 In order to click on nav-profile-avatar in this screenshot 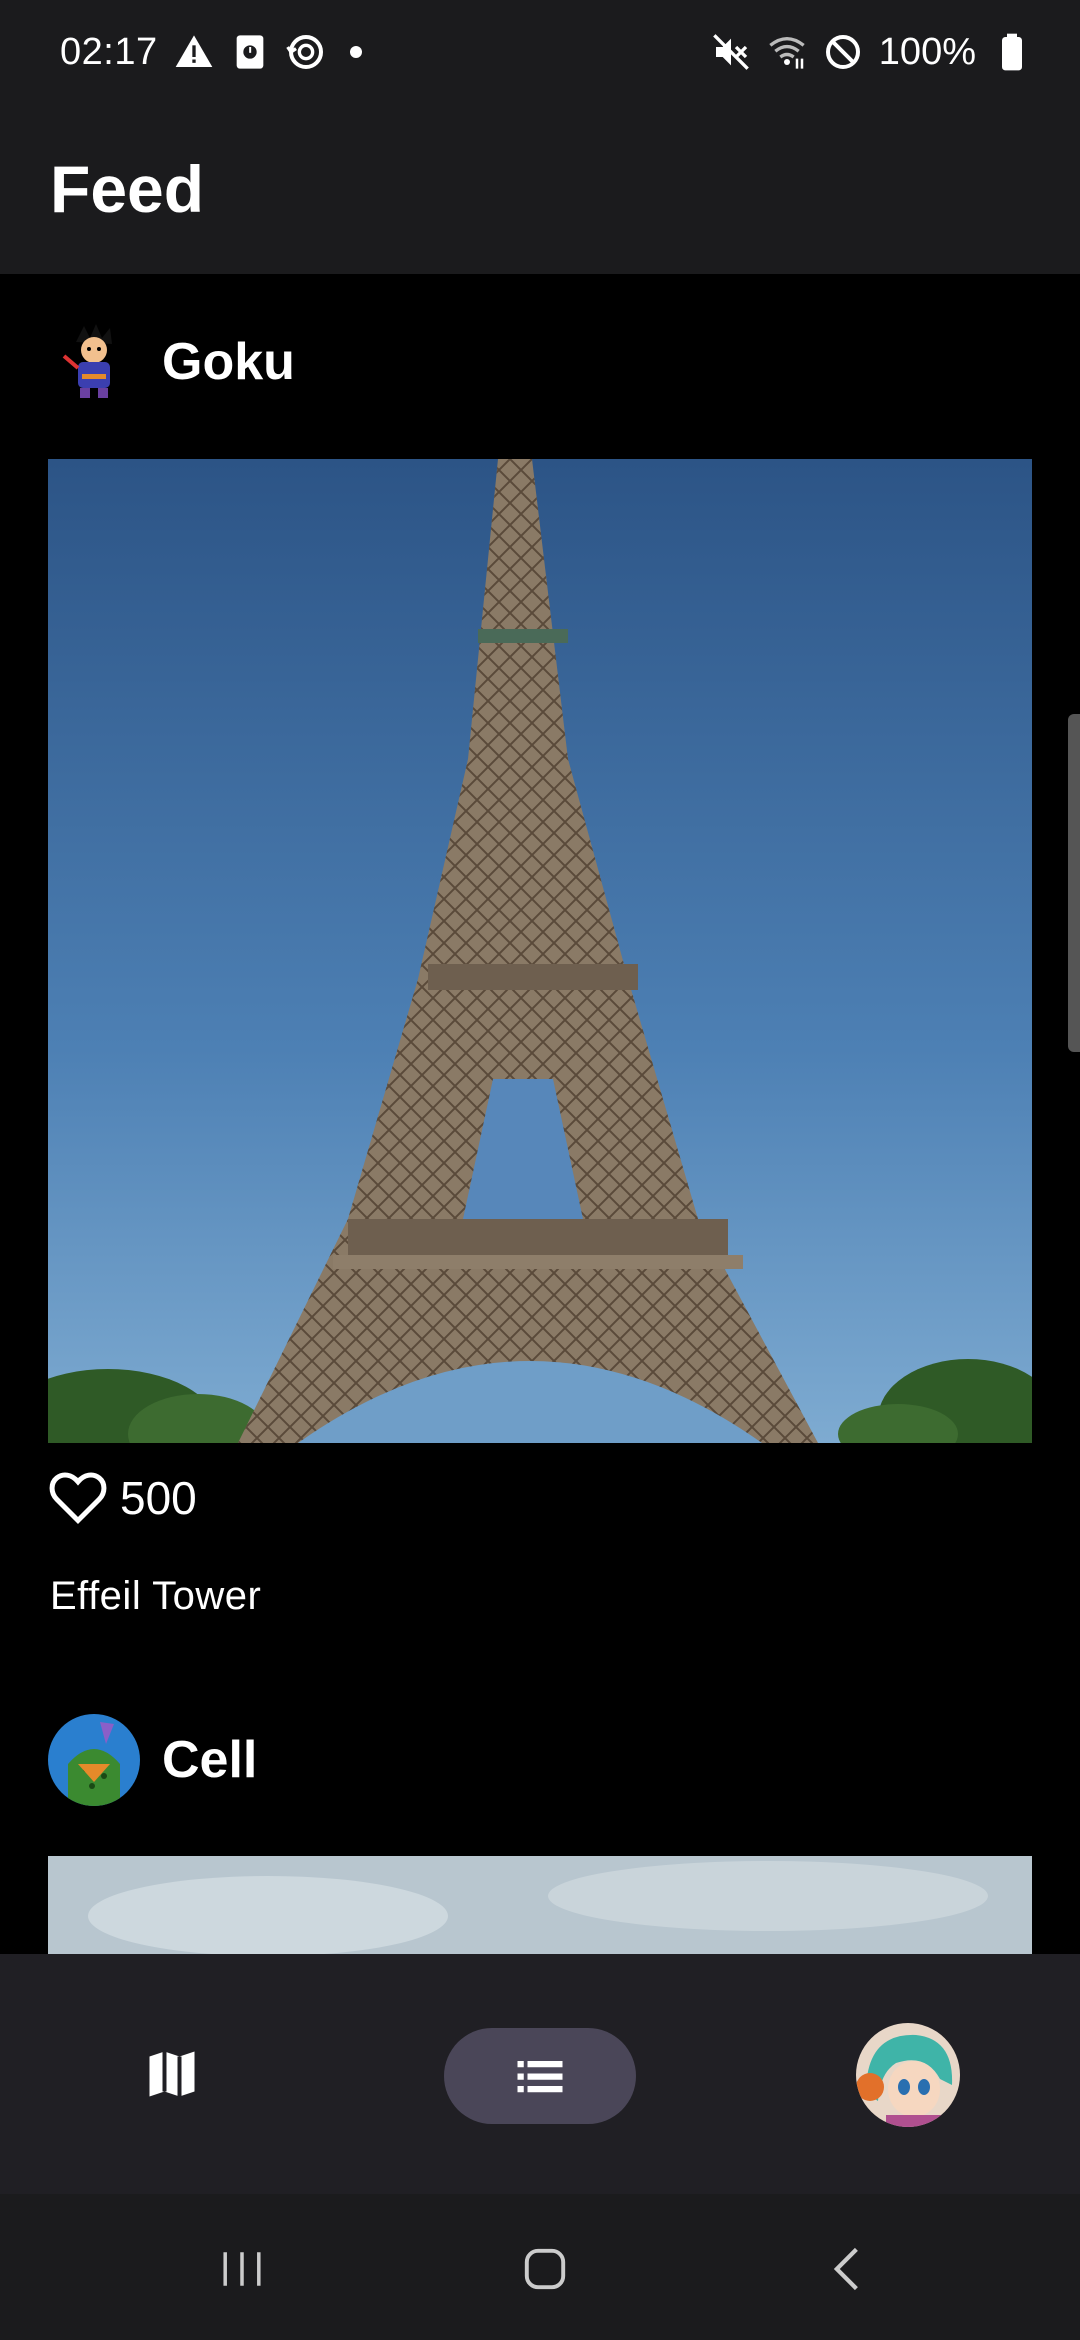, I will do `click(908, 2075)`.